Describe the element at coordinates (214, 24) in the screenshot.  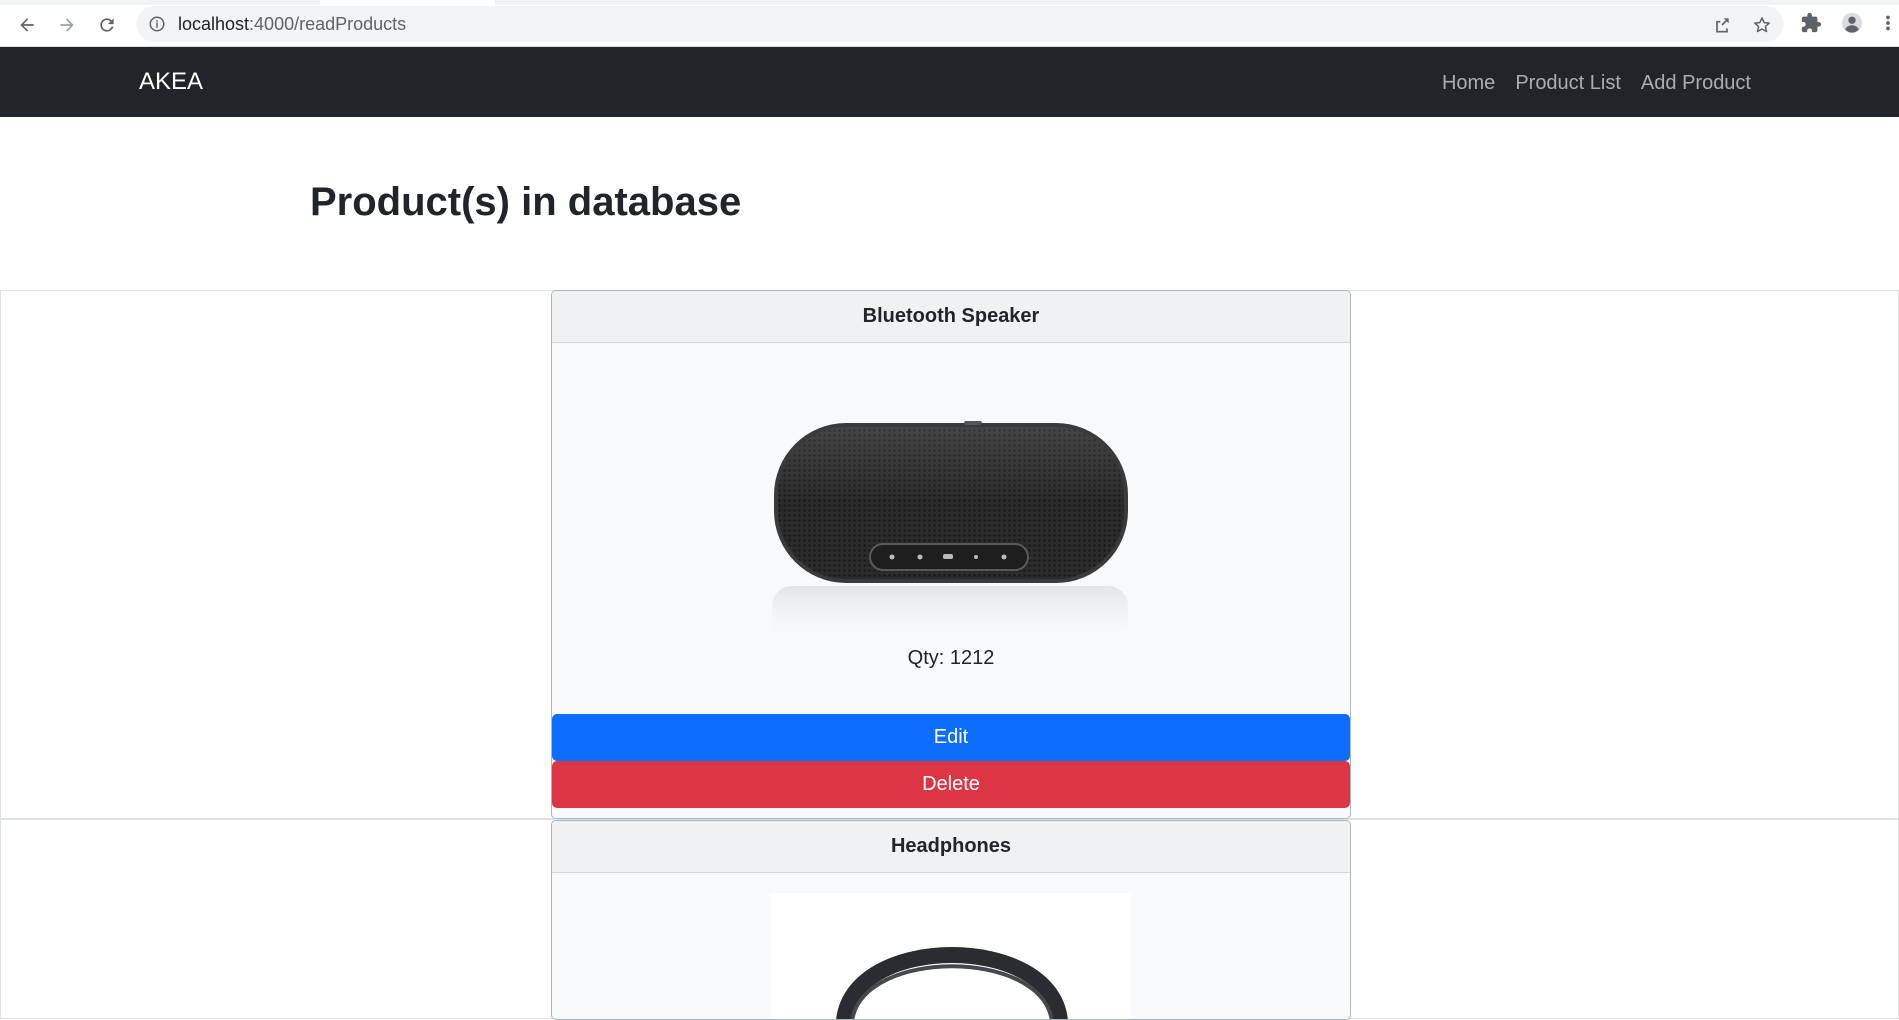
I see `url-host: localhost` at that location.